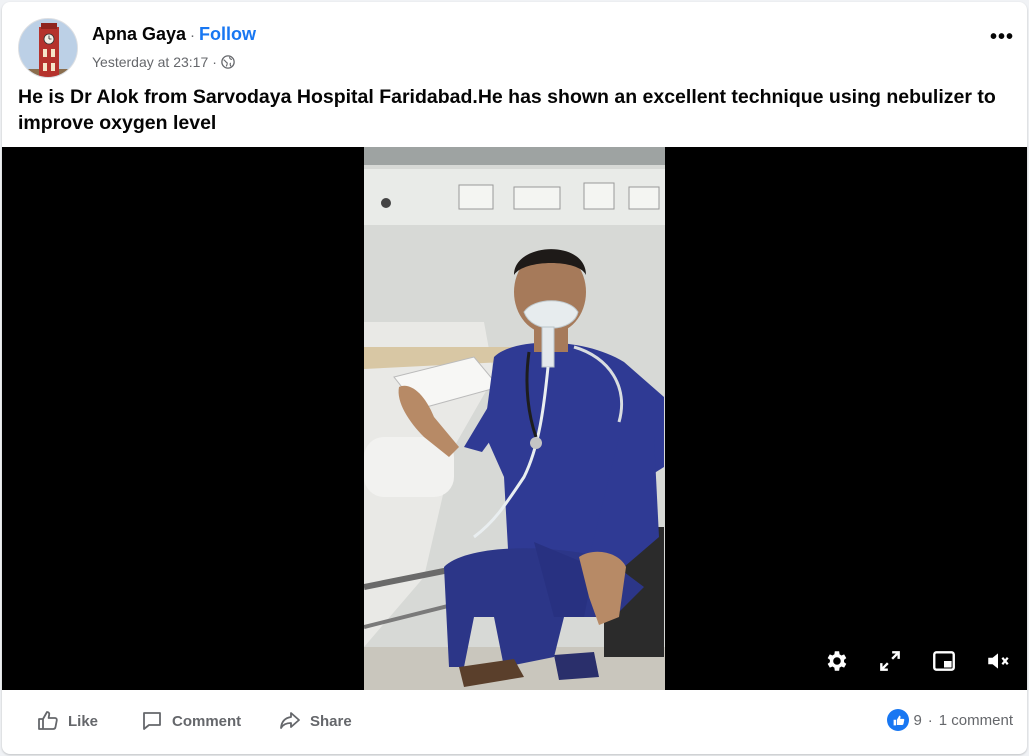 The image size is (1029, 756). I want to click on settings-button, so click(836, 661).